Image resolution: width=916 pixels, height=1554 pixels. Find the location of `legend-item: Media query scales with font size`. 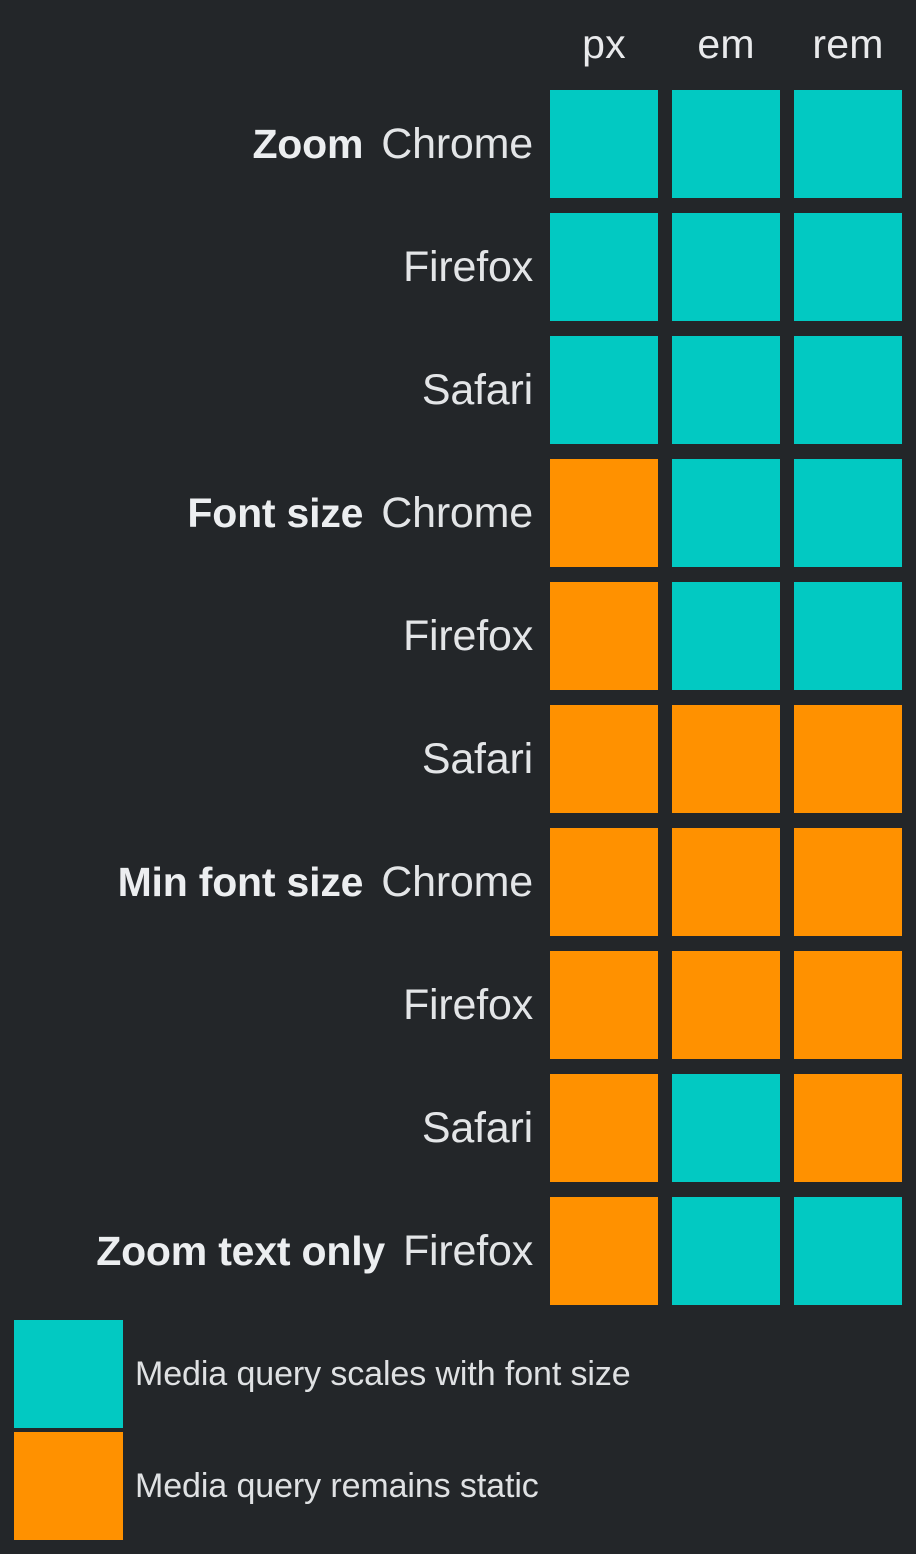

legend-item: Media query scales with font size is located at coordinates (458, 1374).